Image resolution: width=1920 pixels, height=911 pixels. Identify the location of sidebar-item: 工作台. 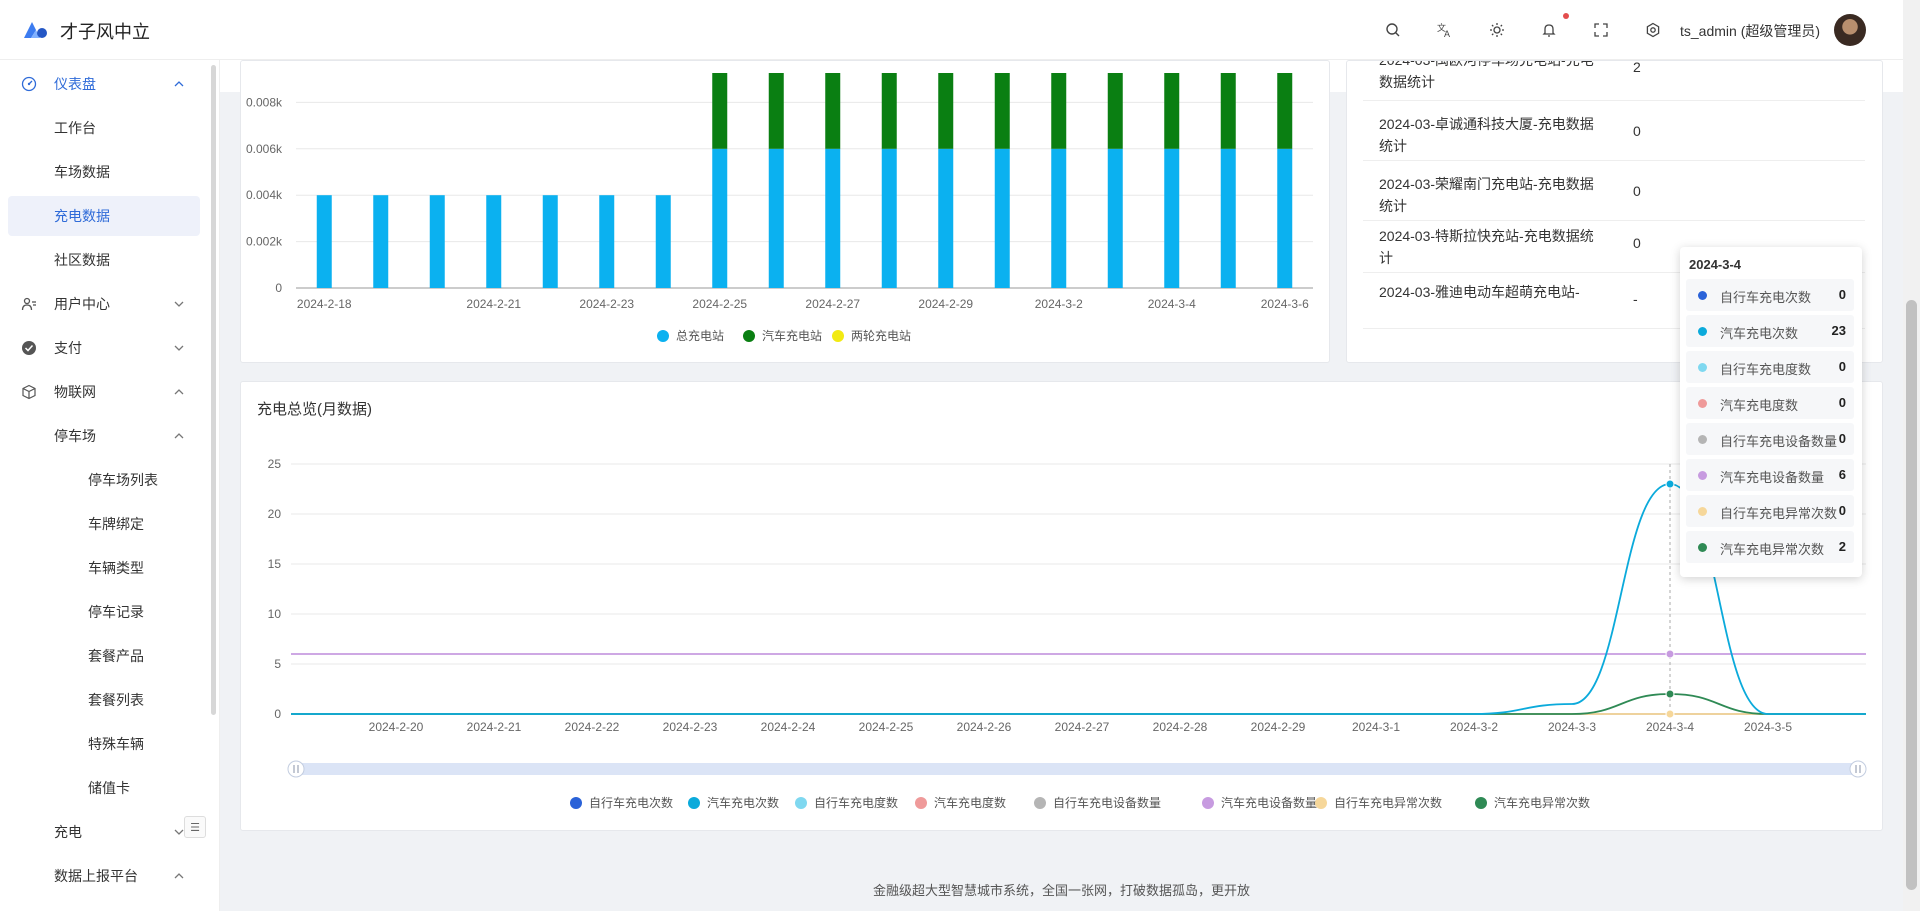
(105, 128).